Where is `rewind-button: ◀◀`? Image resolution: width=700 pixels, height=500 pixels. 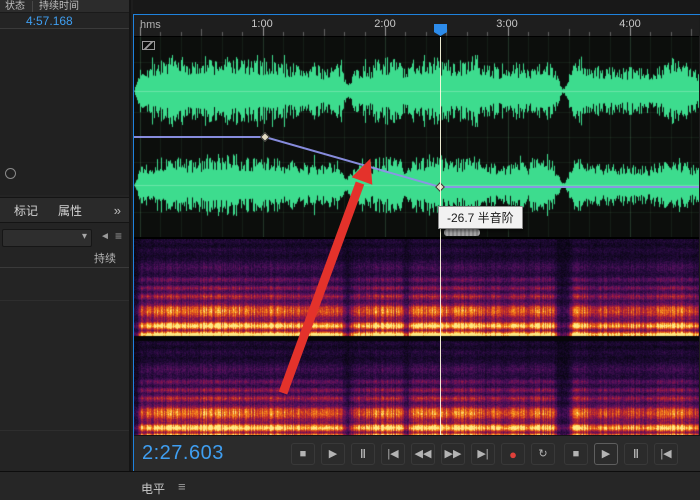
rewind-button: ◀◀ is located at coordinates (423, 454).